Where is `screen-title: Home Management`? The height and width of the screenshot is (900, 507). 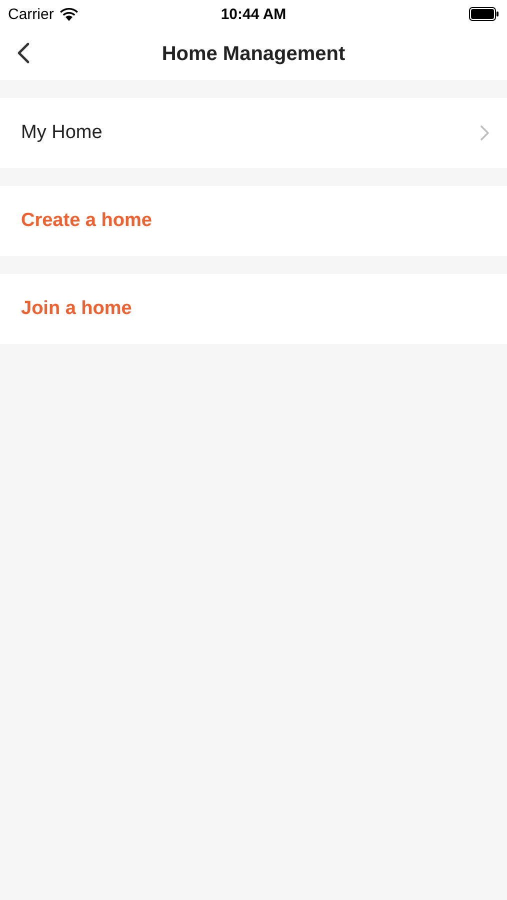 screen-title: Home Management is located at coordinates (254, 54).